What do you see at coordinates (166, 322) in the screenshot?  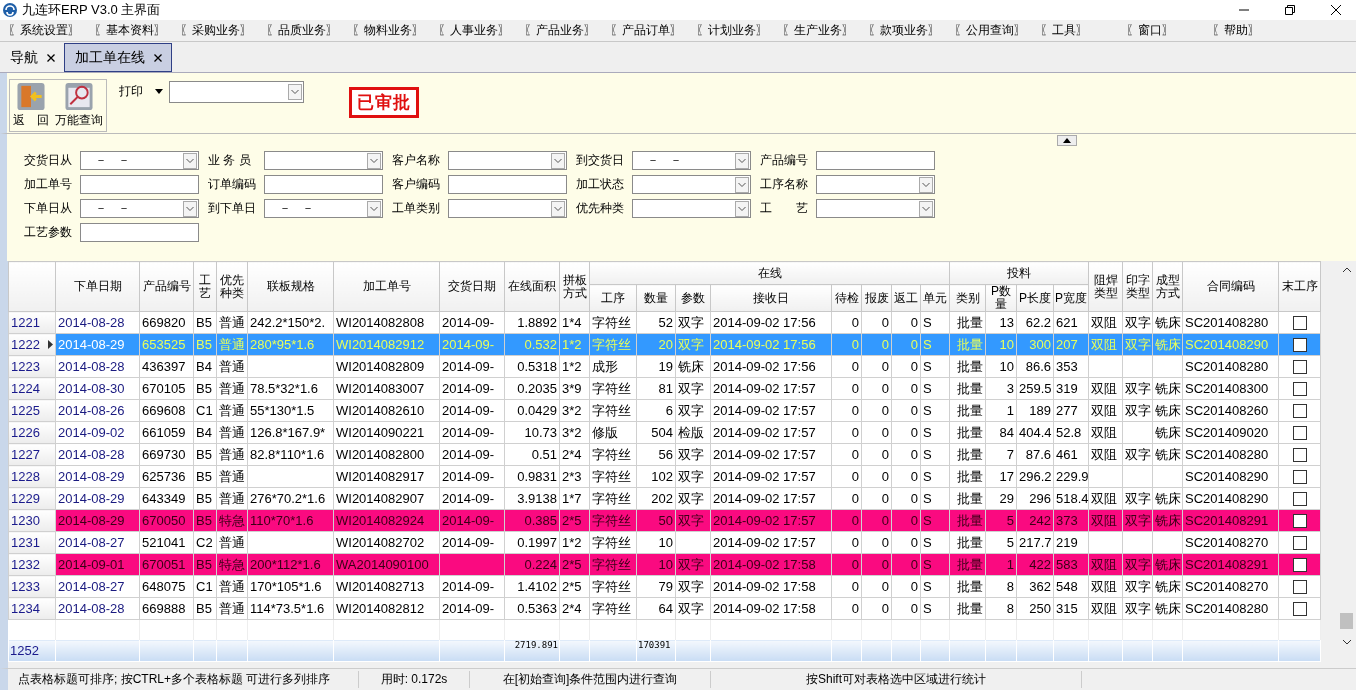 I see `table-cell: 669820` at bounding box center [166, 322].